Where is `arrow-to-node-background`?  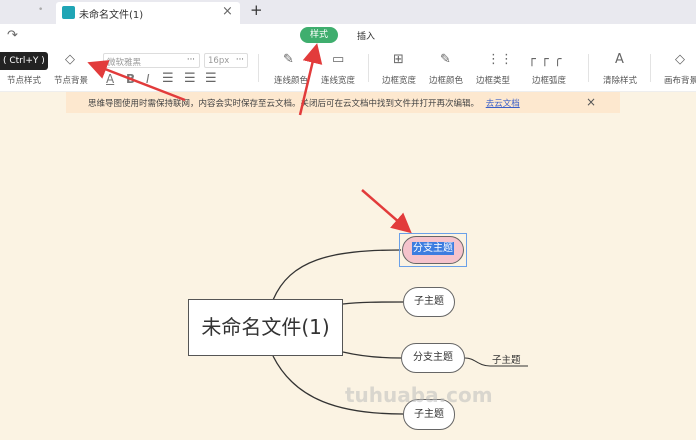 arrow-to-node-background is located at coordinates (136, 81).